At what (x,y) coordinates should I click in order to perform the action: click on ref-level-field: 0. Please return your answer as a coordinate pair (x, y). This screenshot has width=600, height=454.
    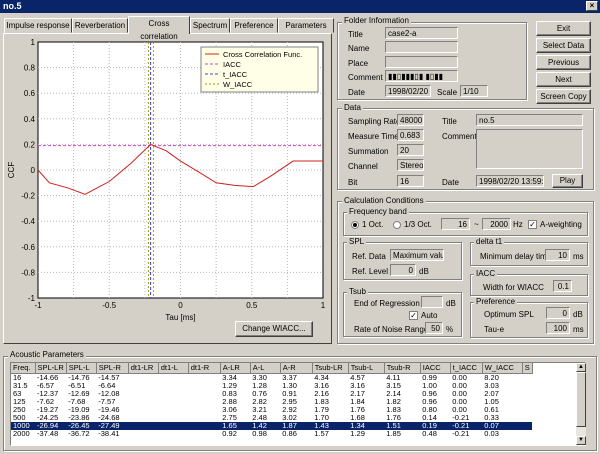
    Looking at the image, I should click on (403, 270).